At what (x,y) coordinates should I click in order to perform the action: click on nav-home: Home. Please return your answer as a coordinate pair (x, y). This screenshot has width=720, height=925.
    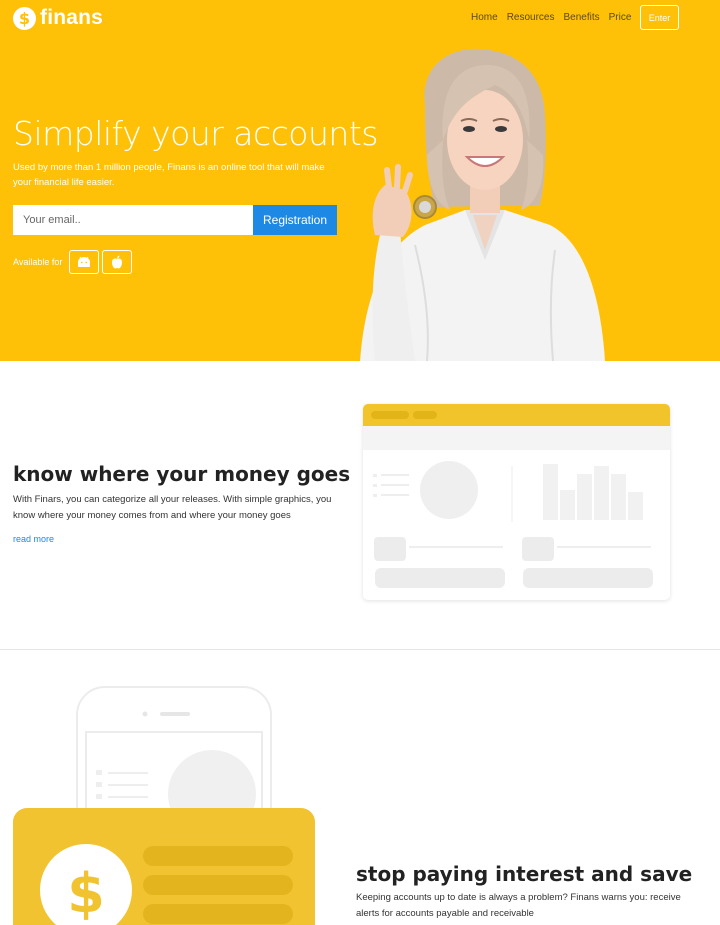
    Looking at the image, I should click on (484, 17).